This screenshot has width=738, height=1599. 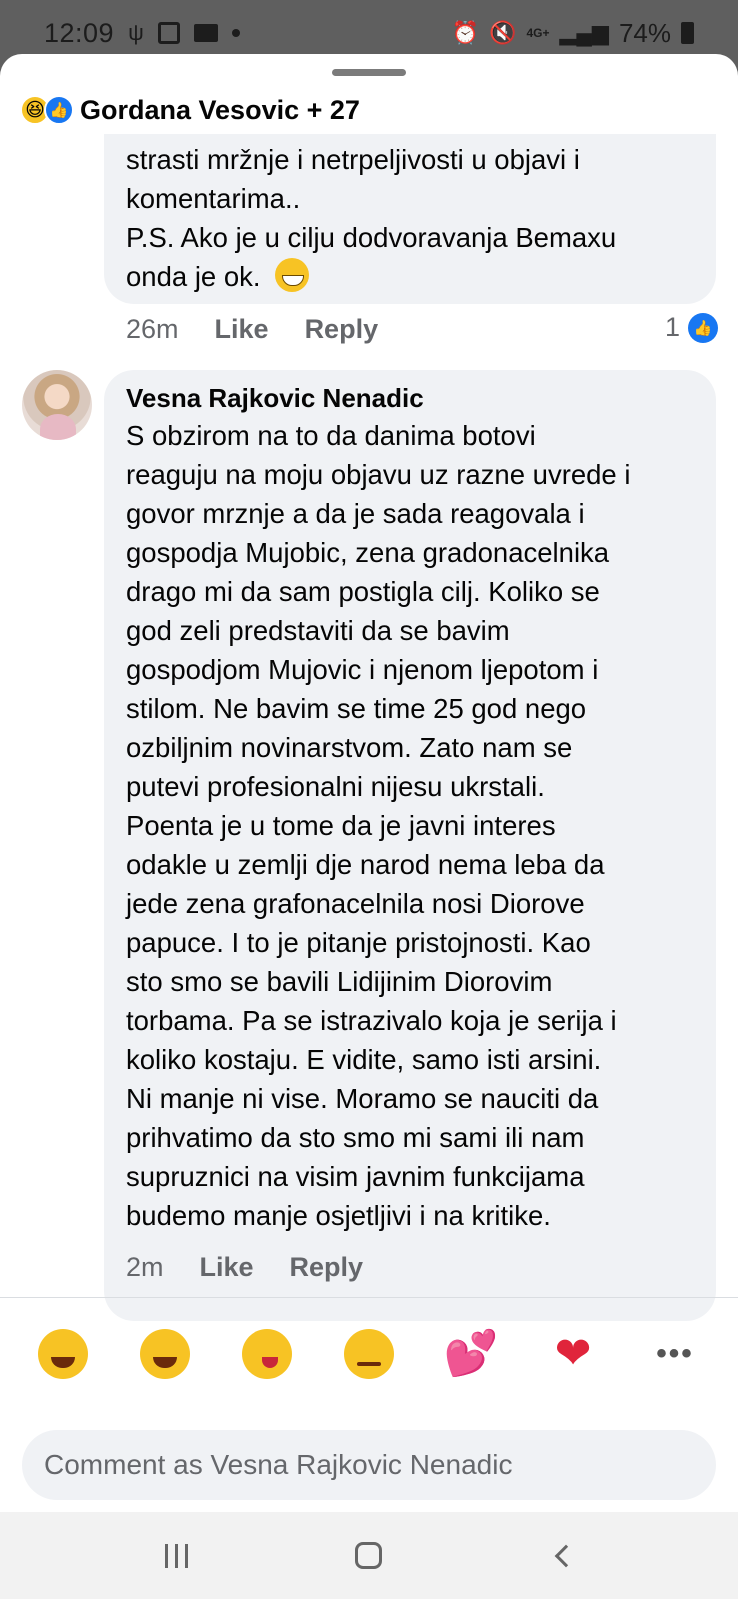 What do you see at coordinates (59, 110) in the screenshot?
I see `like-reaction-icon: 👍` at bounding box center [59, 110].